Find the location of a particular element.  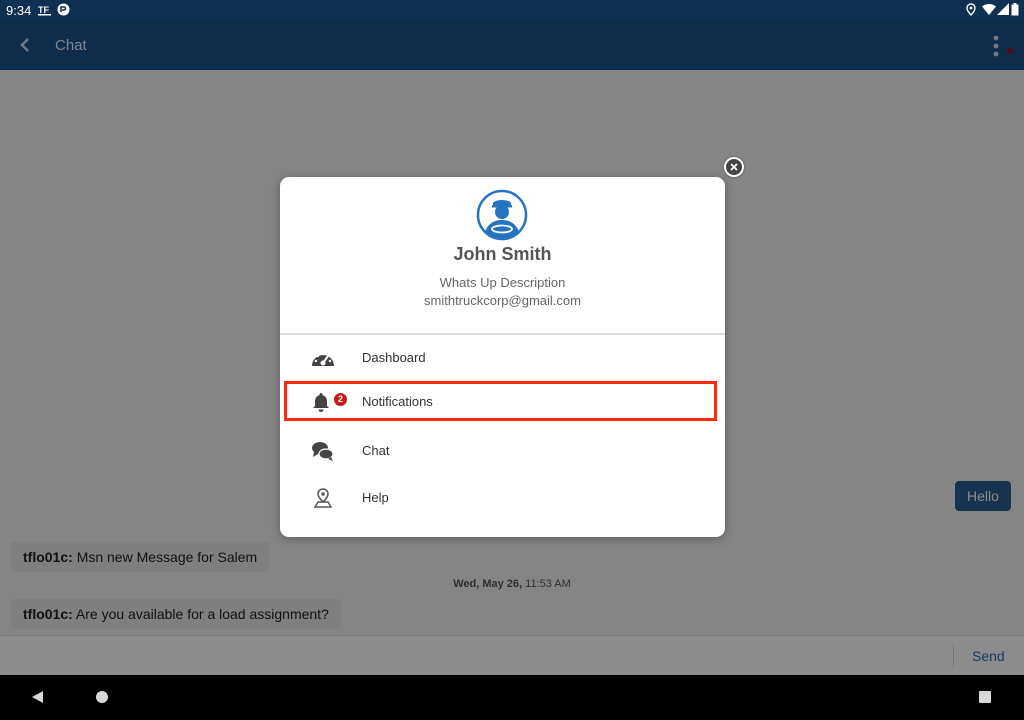

speedometer-icon is located at coordinates (323, 358).